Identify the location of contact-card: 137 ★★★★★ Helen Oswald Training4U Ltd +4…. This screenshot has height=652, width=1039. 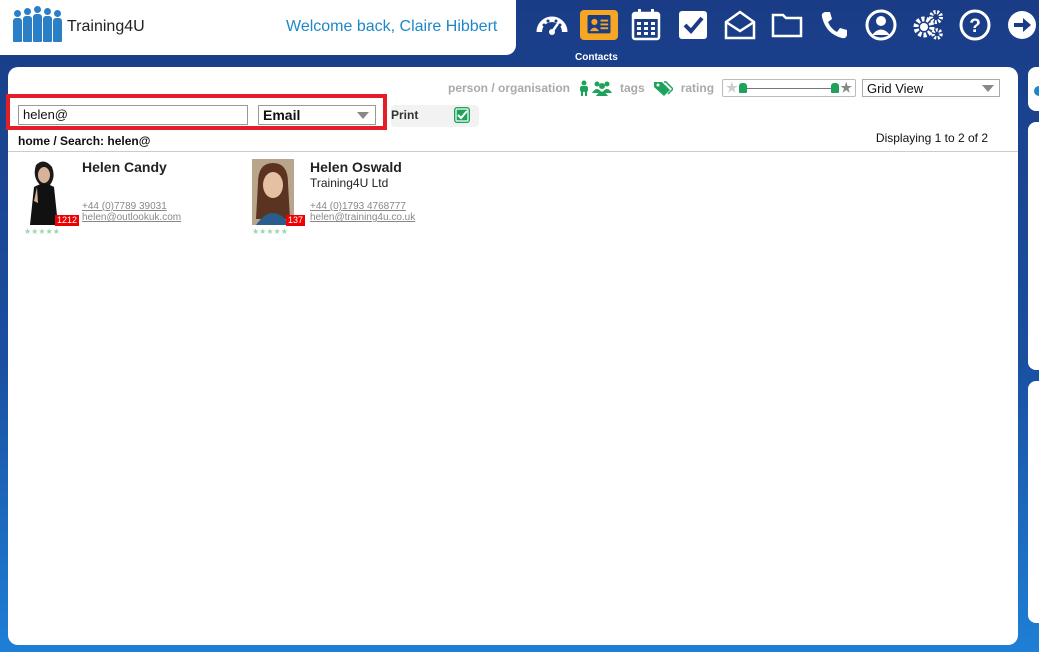
(362, 199).